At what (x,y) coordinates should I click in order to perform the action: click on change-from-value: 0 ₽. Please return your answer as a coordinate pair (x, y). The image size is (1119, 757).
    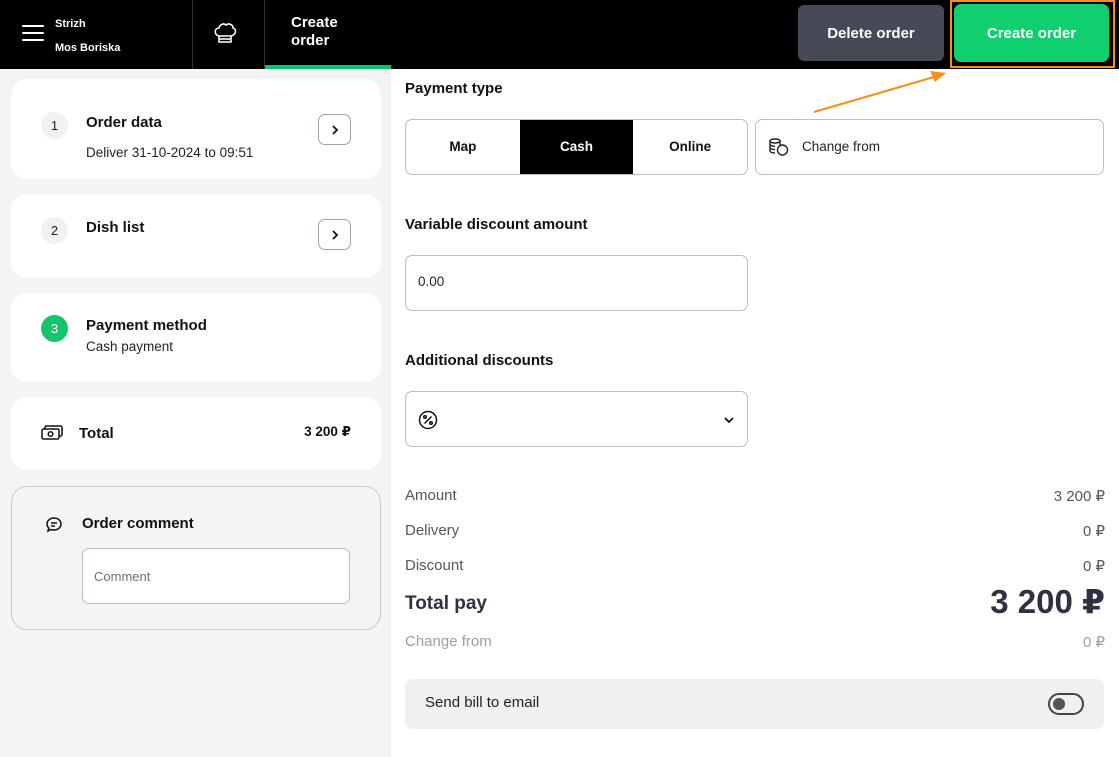
    Looking at the image, I should click on (1093, 642).